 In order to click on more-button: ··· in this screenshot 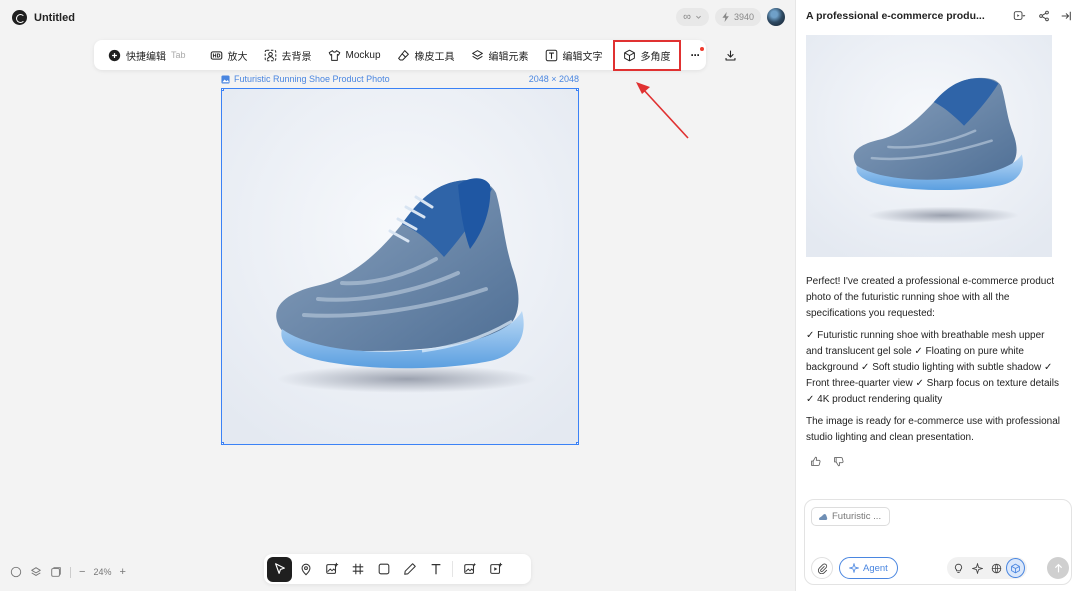, I will do `click(695, 55)`.